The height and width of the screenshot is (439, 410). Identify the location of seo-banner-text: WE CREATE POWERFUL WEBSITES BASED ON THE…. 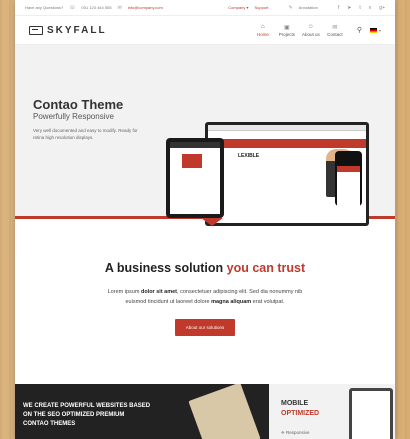
(87, 415).